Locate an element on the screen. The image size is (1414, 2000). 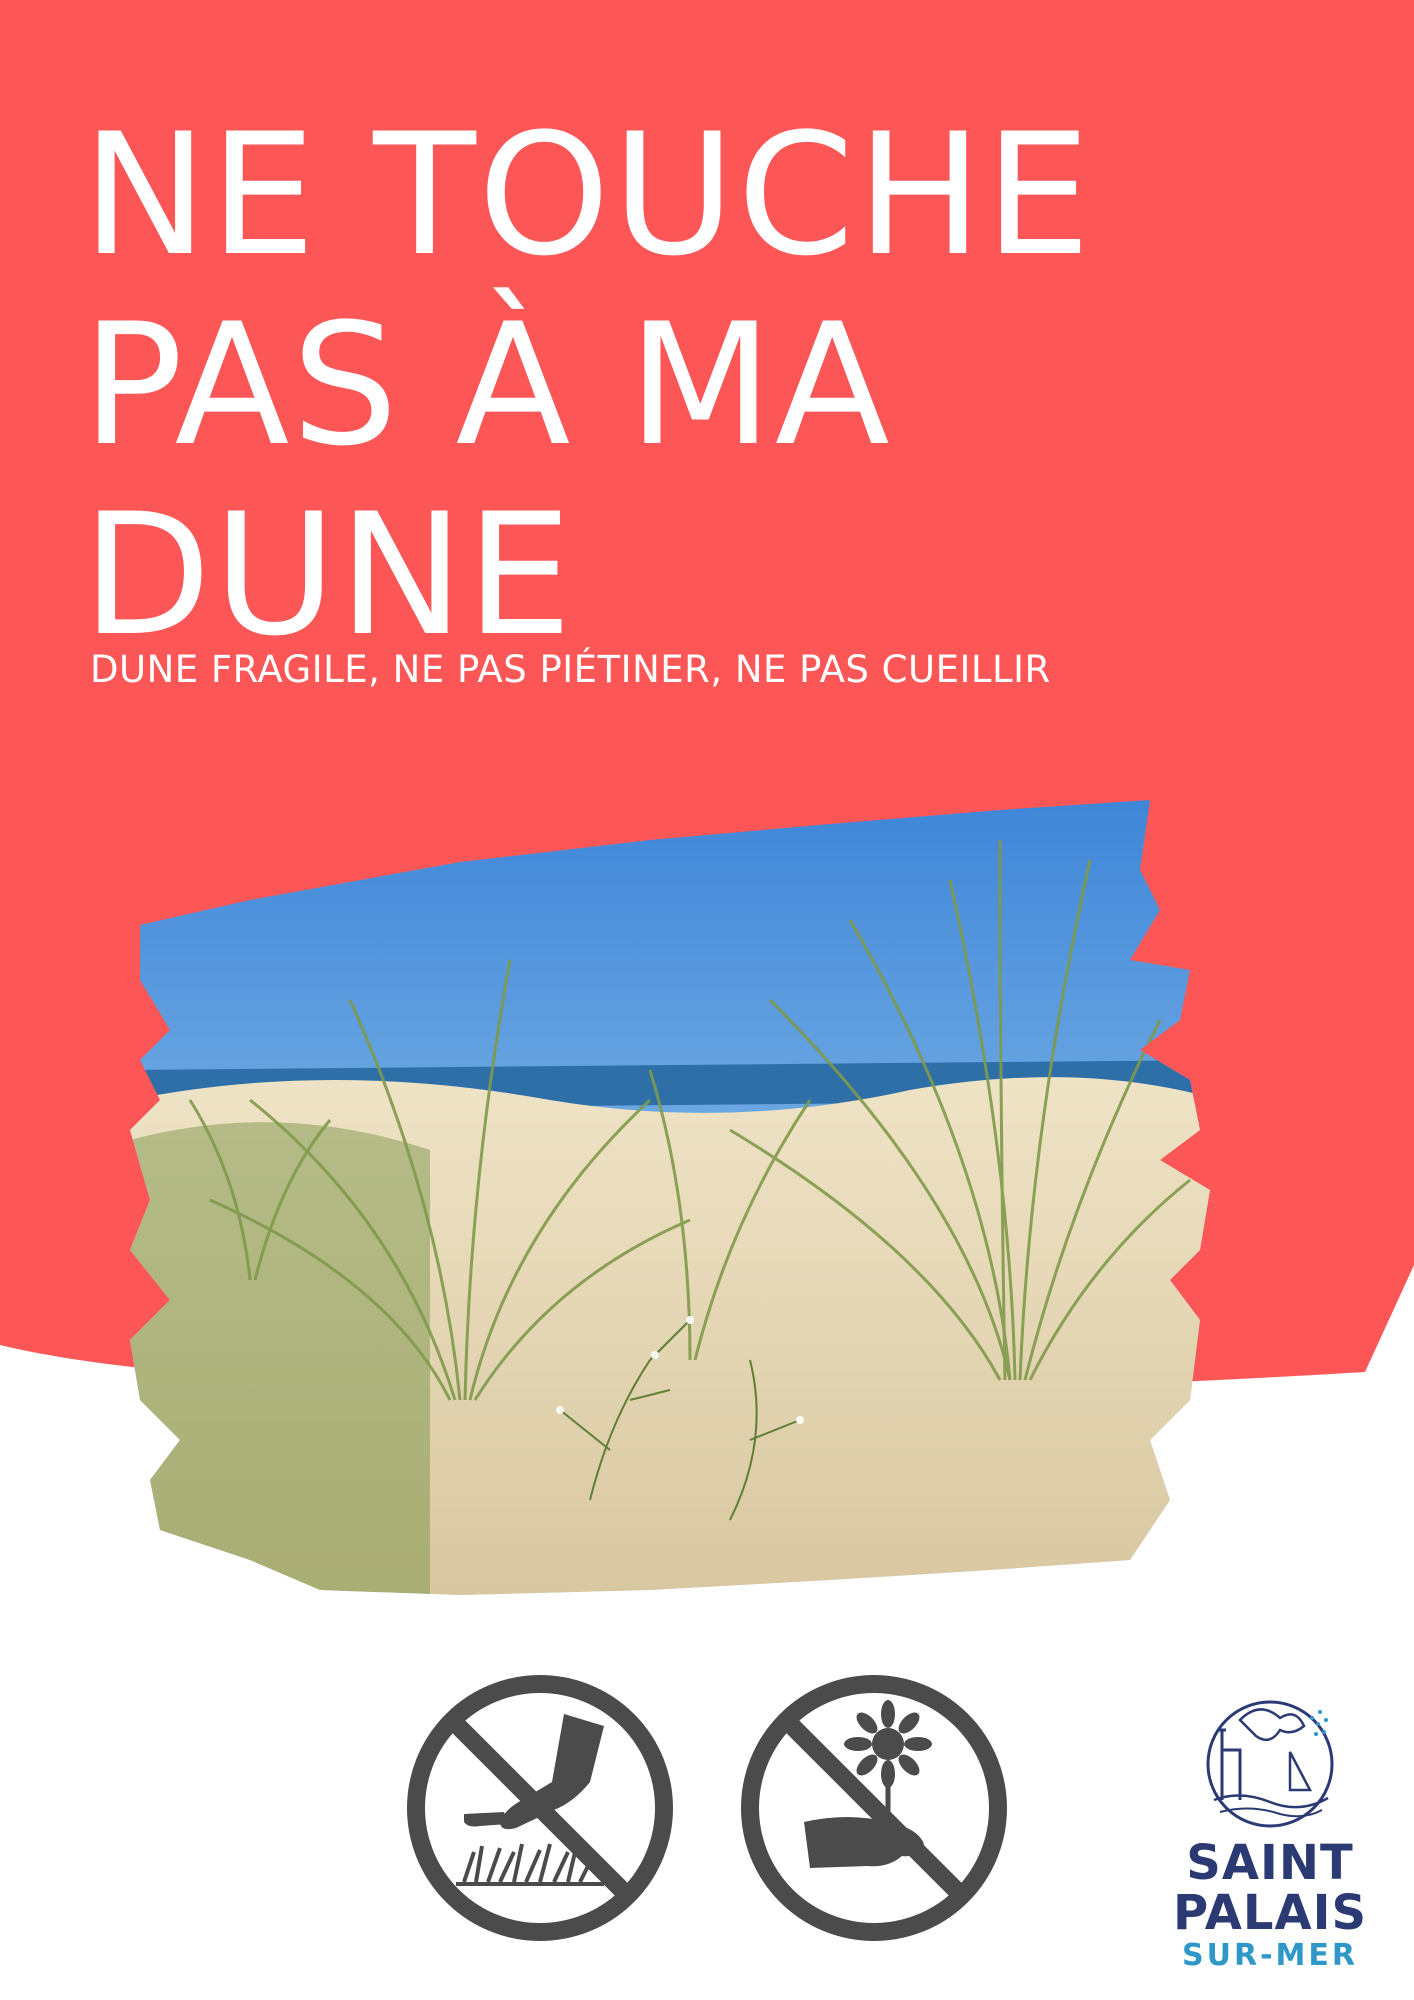
saint-palais-logo: SAINT PALAIS SUR-MER is located at coordinates (1270, 1835).